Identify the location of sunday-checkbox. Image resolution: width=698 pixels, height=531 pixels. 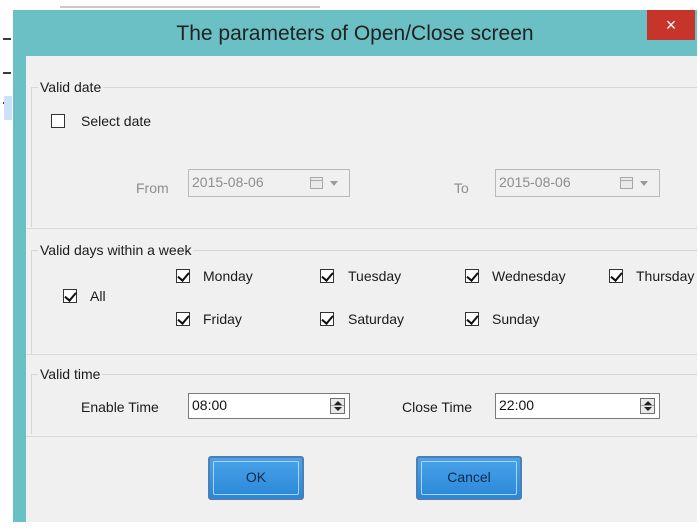
(472, 319).